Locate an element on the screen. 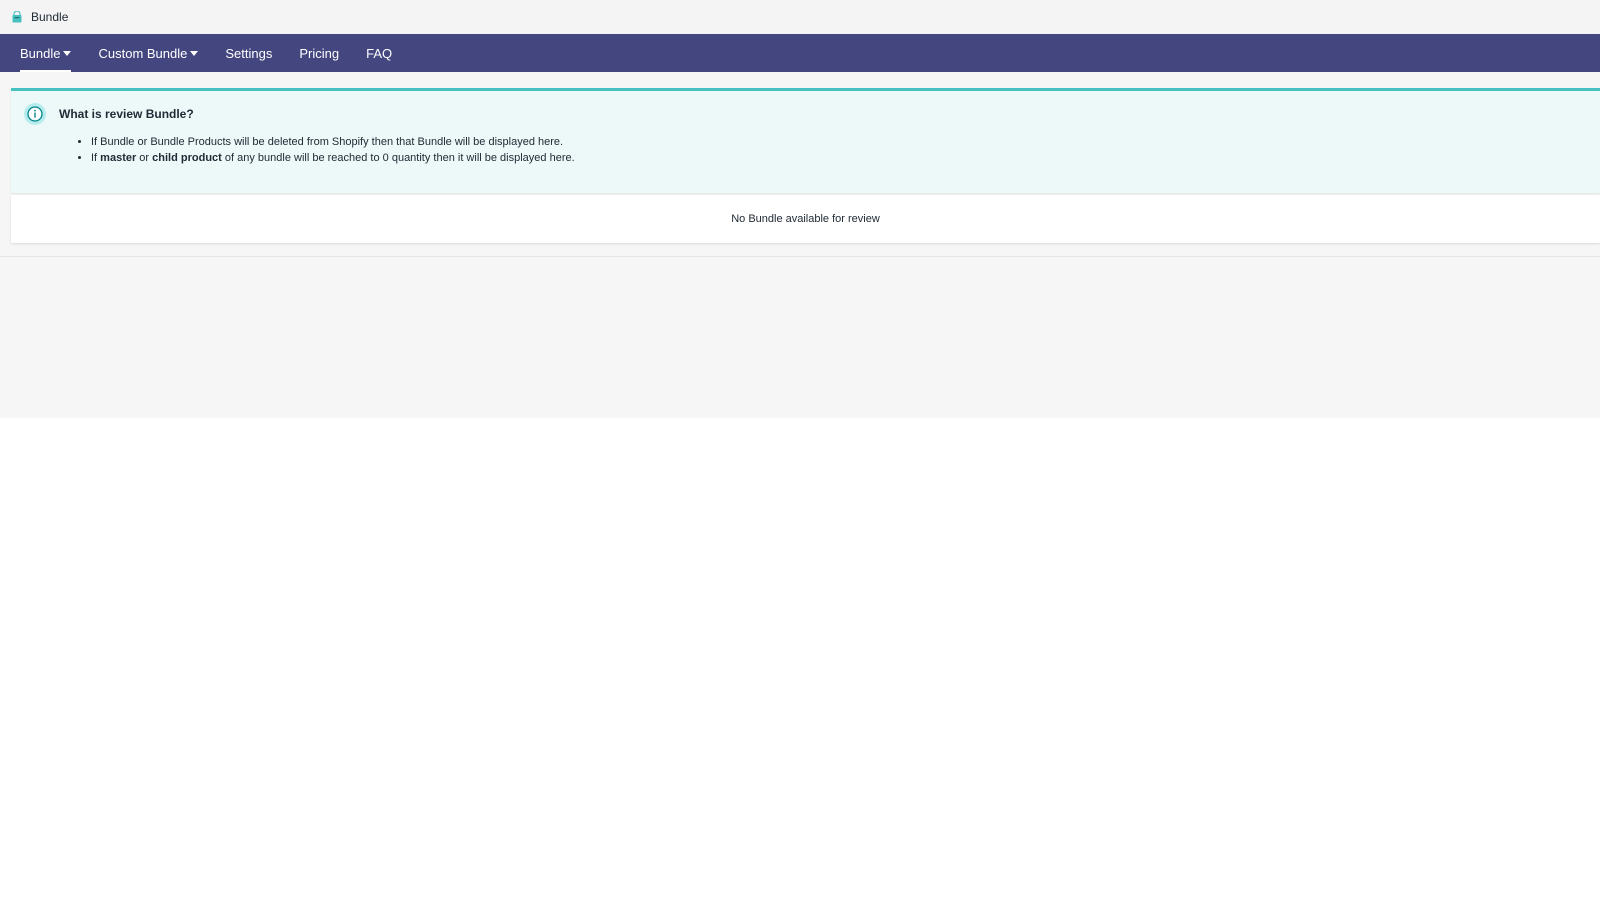  app-title: Bundle is located at coordinates (50, 17).